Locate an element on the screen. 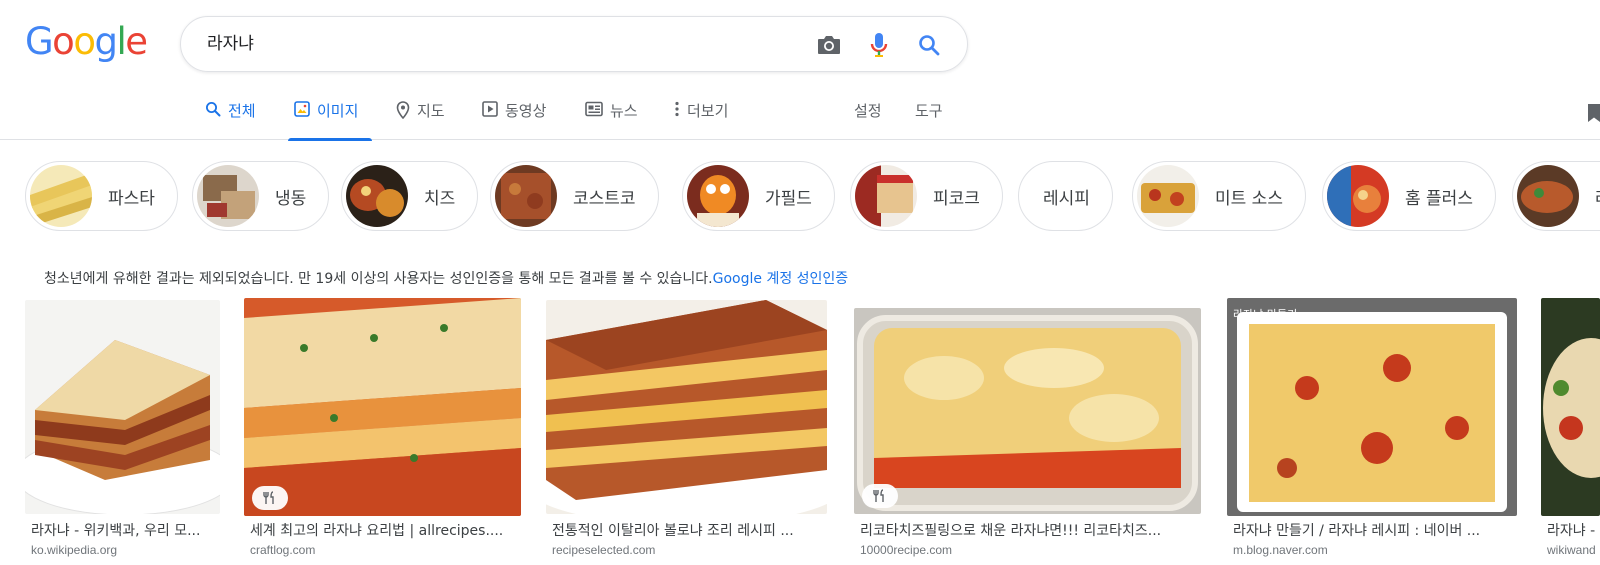  tab-videos: 동영상 is located at coordinates (514, 115).